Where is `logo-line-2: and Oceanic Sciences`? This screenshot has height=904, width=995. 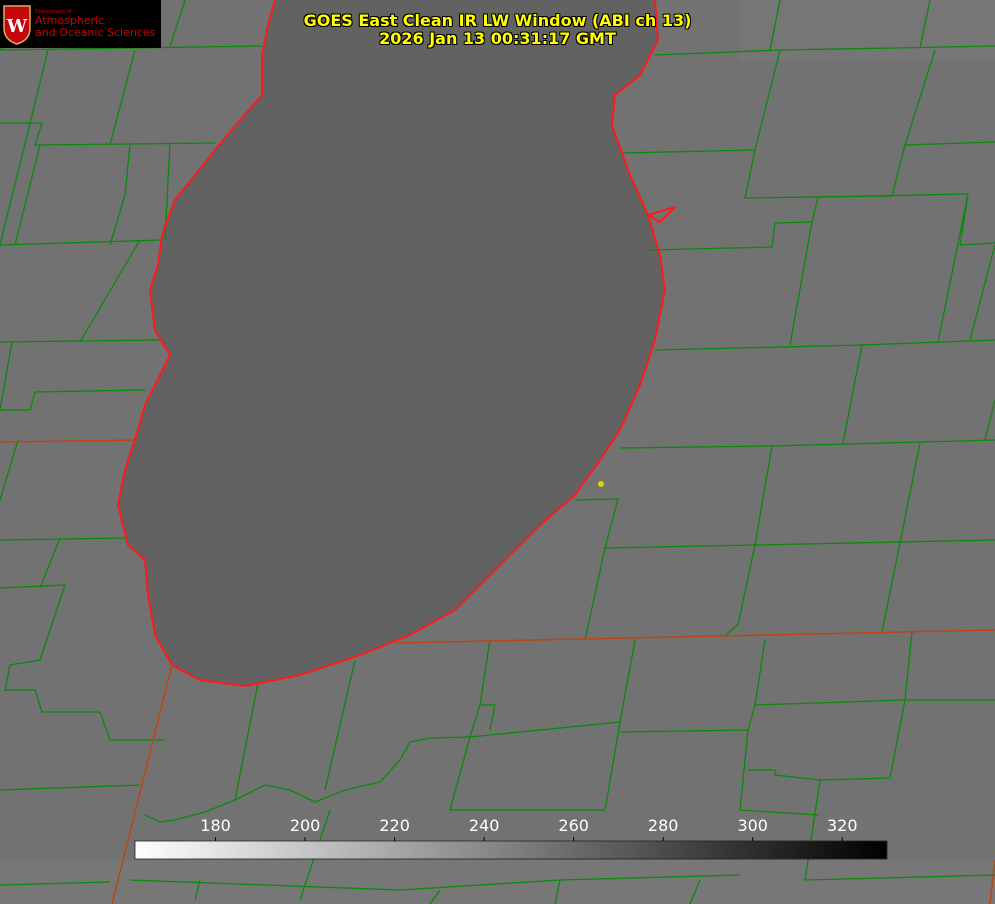
logo-line-2: and Oceanic Sciences is located at coordinates (95, 32).